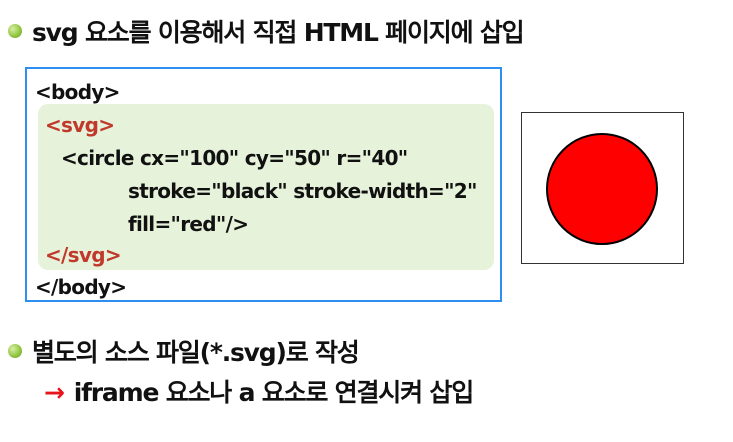 The height and width of the screenshot is (442, 733). I want to click on code-body-close: </body>, so click(81, 287).